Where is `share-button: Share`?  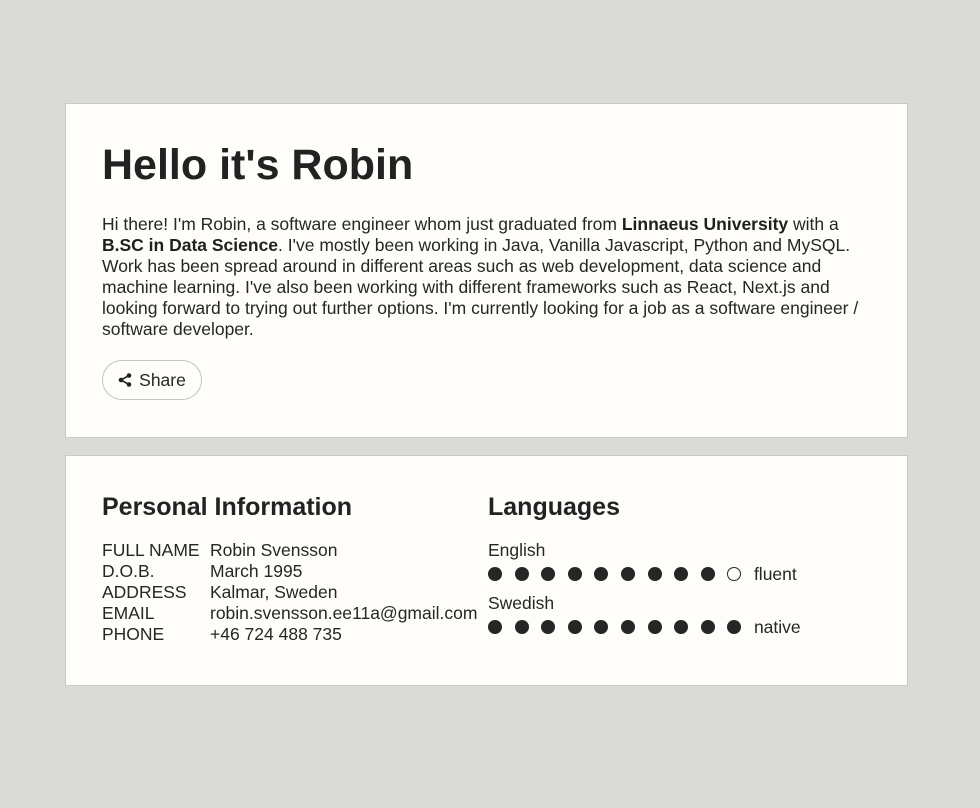 share-button: Share is located at coordinates (152, 380).